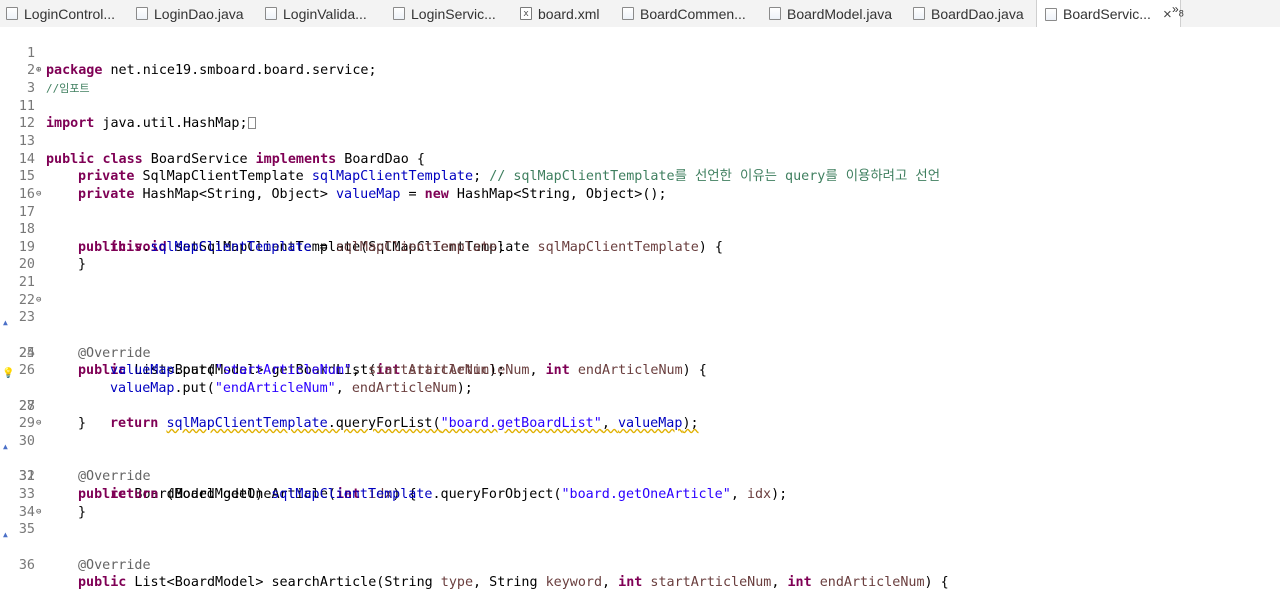  I want to click on tab-board-dao: BoardDao.java, so click(968, 13).